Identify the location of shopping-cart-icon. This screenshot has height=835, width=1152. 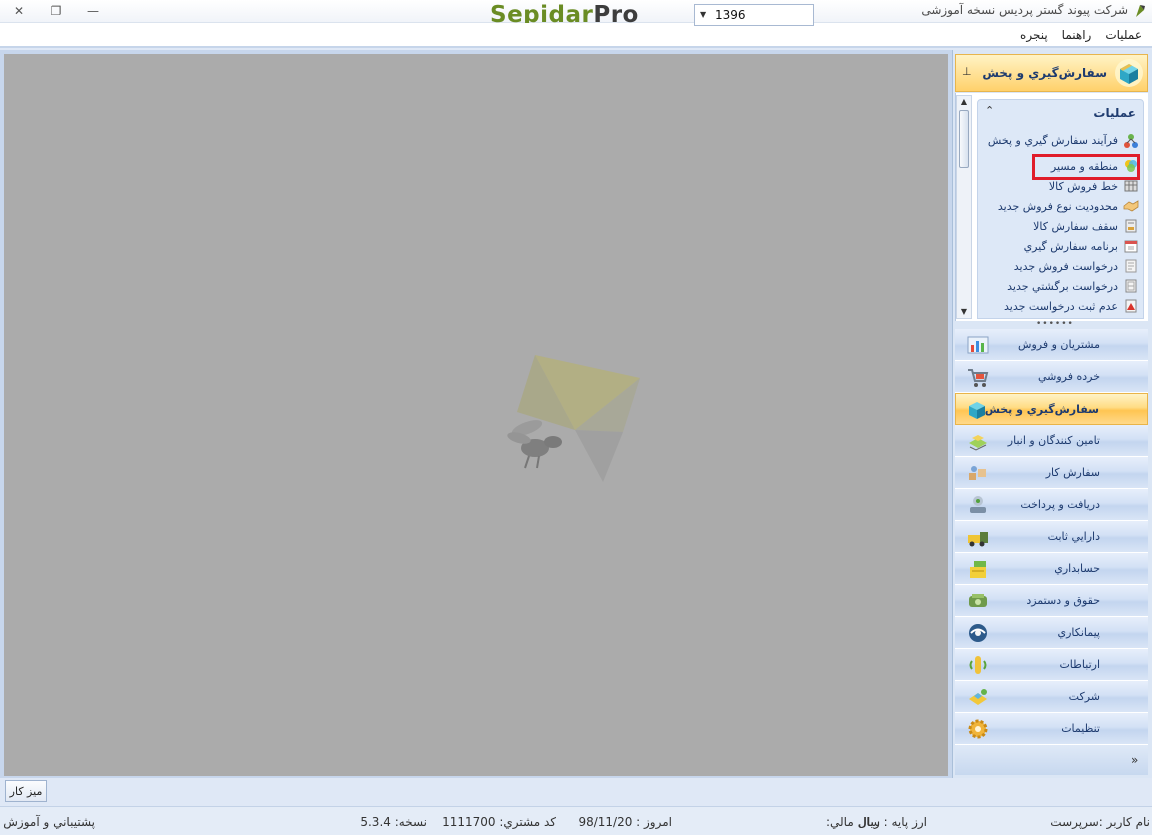
(978, 378).